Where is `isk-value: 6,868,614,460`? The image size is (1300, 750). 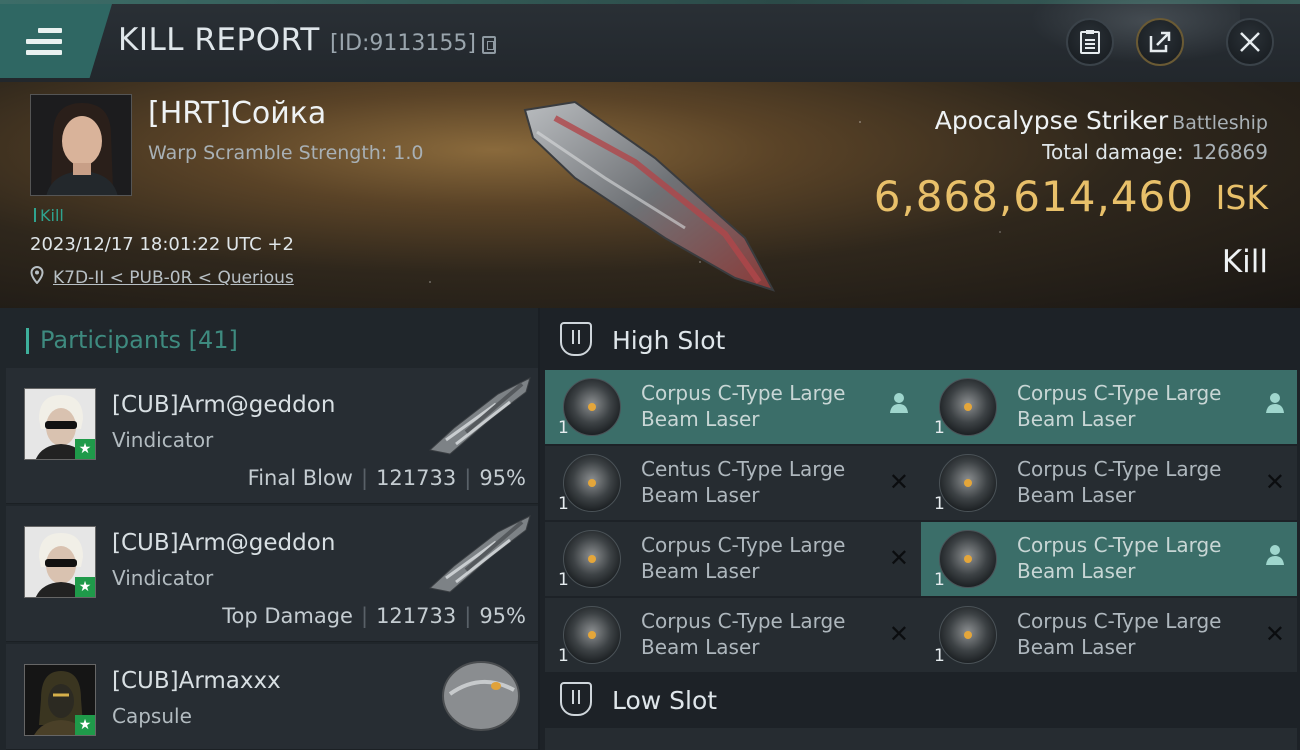
isk-value: 6,868,614,460 is located at coordinates (1033, 196).